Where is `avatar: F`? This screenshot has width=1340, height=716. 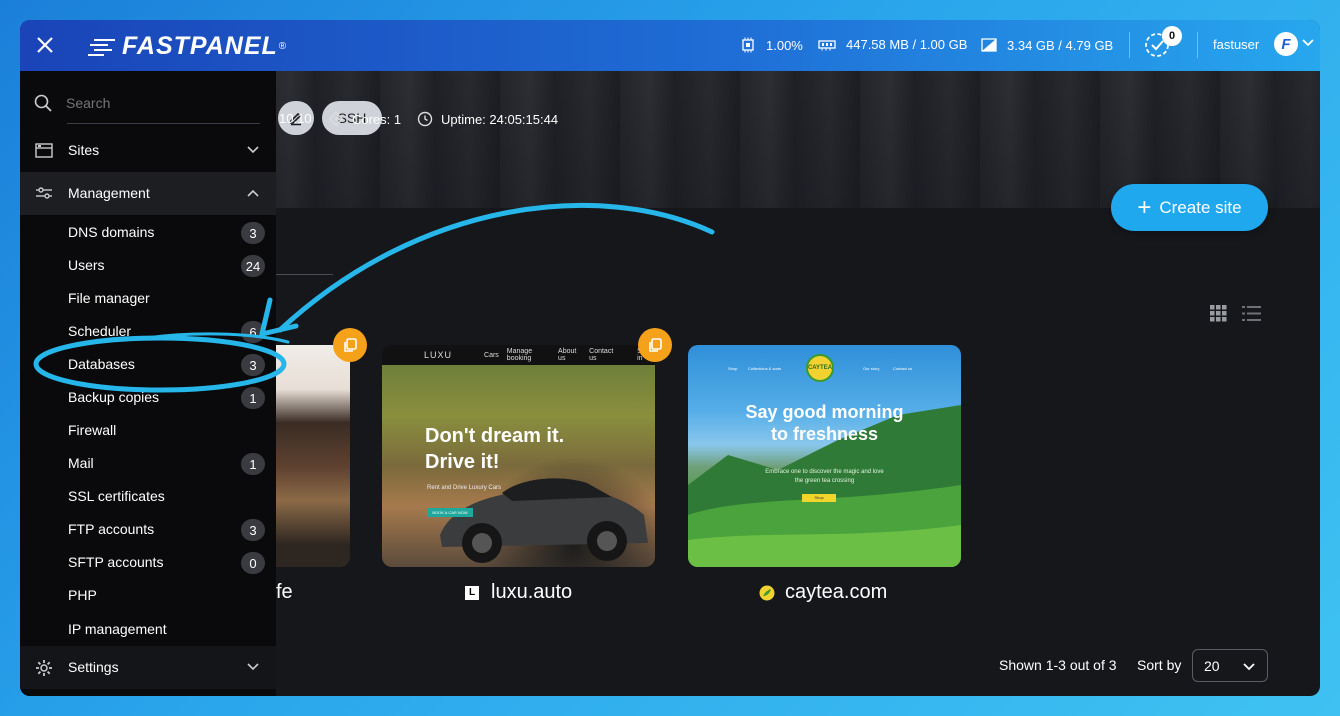
avatar: F is located at coordinates (1286, 44).